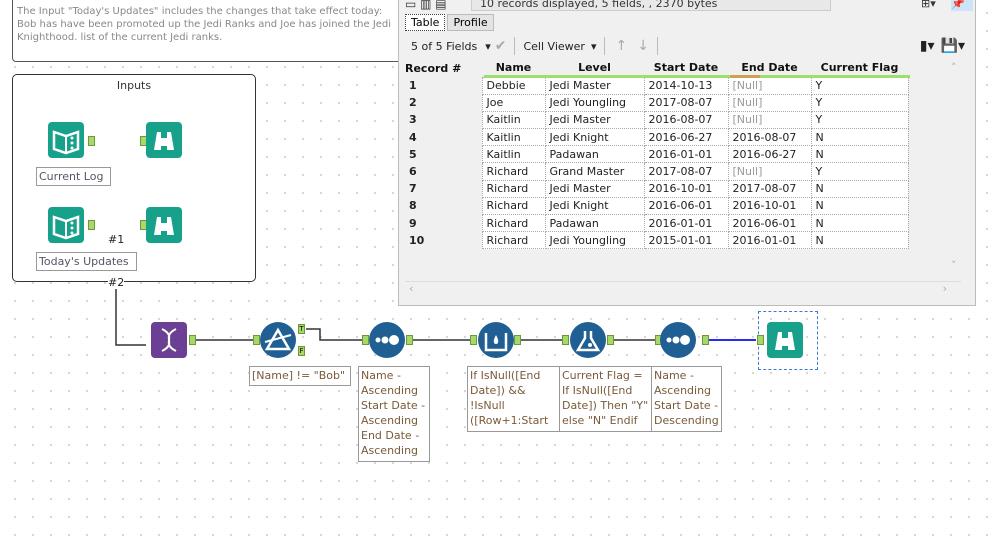 Image resolution: width=999 pixels, height=539 pixels. What do you see at coordinates (443, 154) in the screenshot?
I see `table-cell: 5` at bounding box center [443, 154].